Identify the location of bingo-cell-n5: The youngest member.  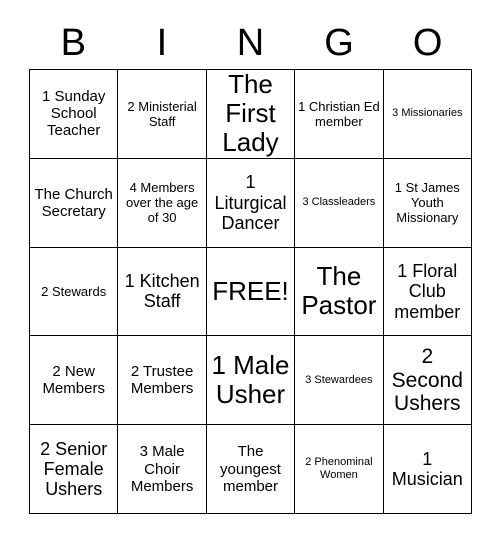
(251, 469).